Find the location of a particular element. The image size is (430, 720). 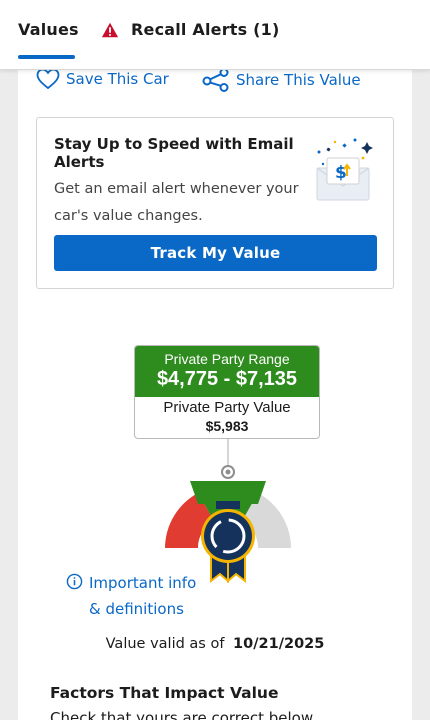

tab-recall-label: Recall Alerts (1) is located at coordinates (205, 29).